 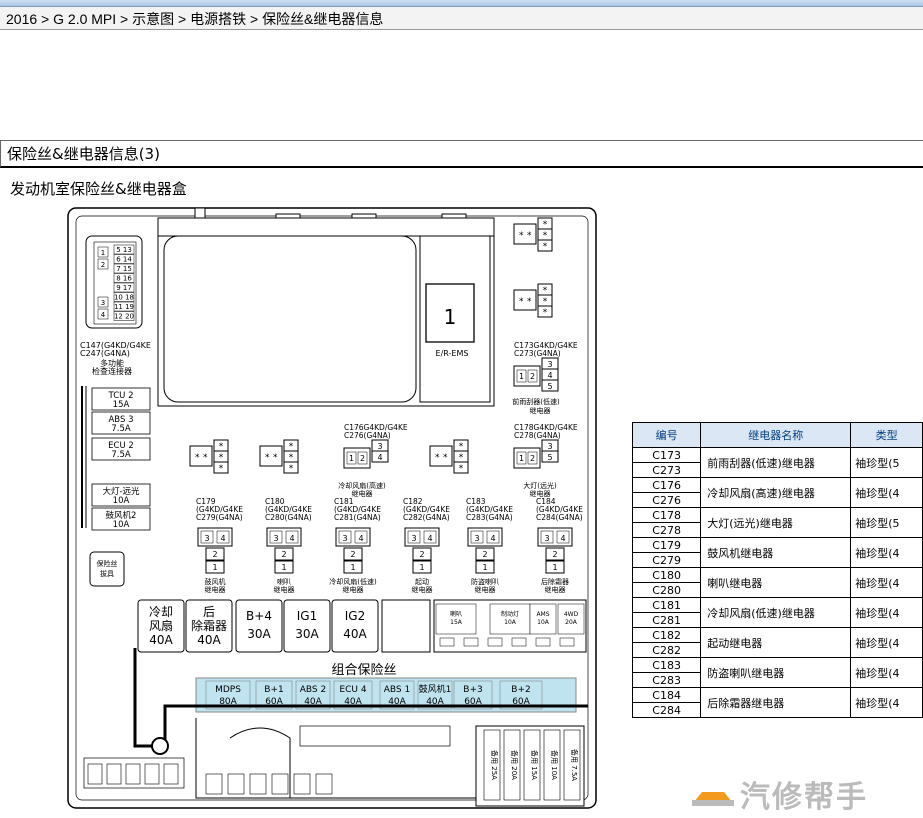 What do you see at coordinates (218, 19) in the screenshot?
I see `breadcrumb-item: 电源搭铁` at bounding box center [218, 19].